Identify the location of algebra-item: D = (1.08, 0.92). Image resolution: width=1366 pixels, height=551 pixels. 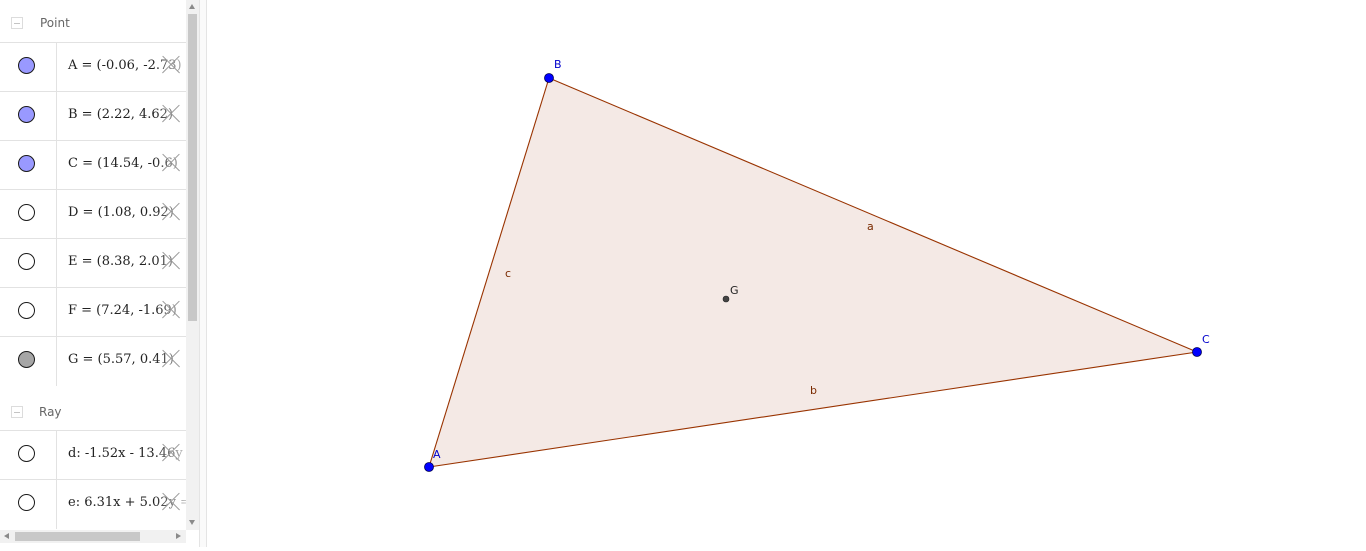
(93, 214).